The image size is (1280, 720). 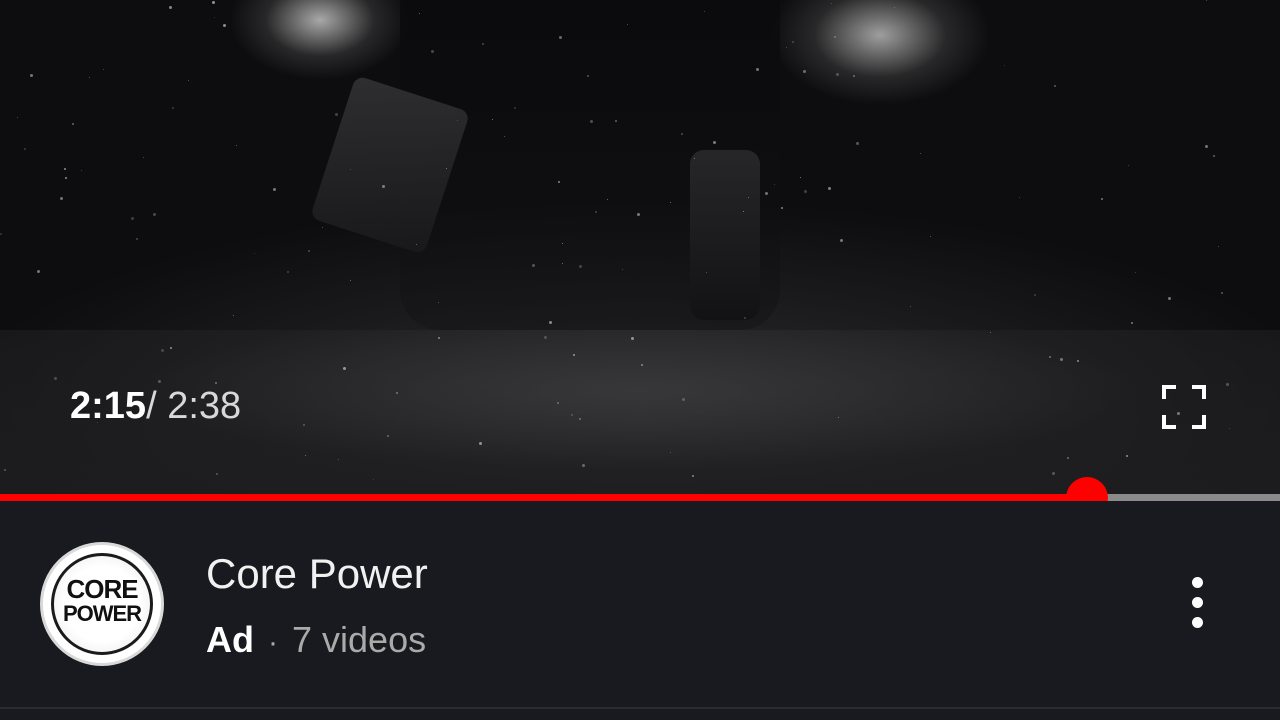 I want to click on video-frame-leg-right, so click(x=725, y=235).